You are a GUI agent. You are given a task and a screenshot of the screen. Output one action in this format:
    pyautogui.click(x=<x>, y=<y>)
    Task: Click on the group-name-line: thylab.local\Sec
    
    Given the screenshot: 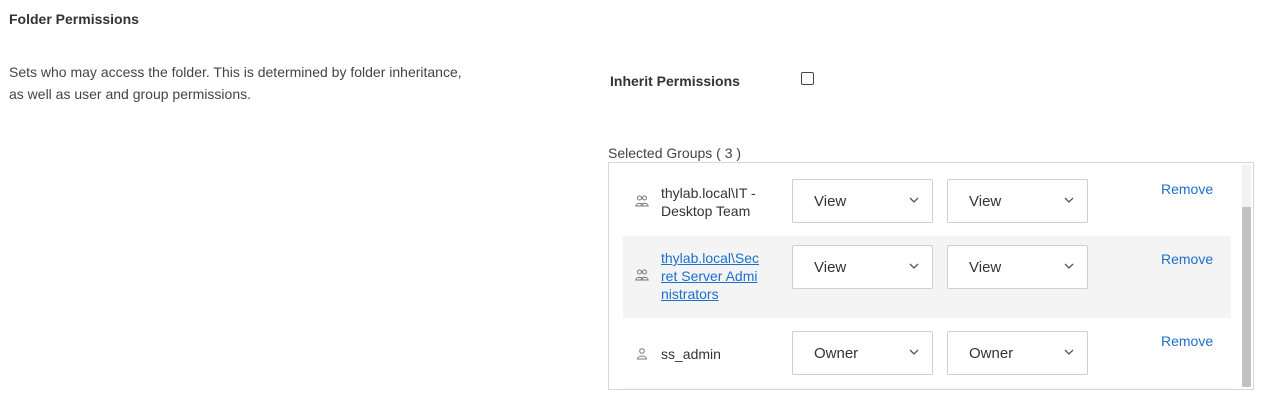 What is the action you would take?
    pyautogui.click(x=710, y=258)
    